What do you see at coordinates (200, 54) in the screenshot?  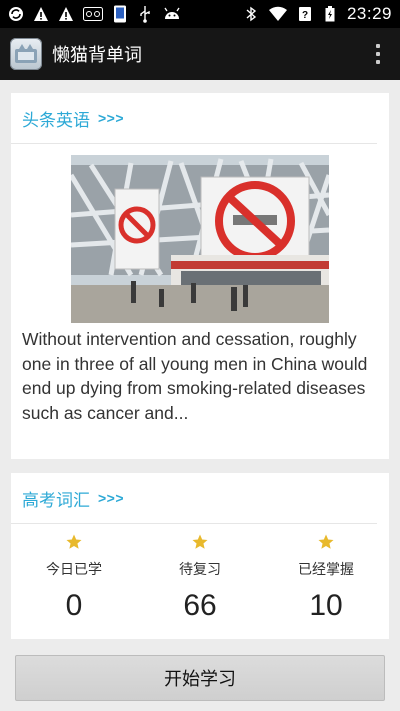 I see `app-bar: 懒猫背单词` at bounding box center [200, 54].